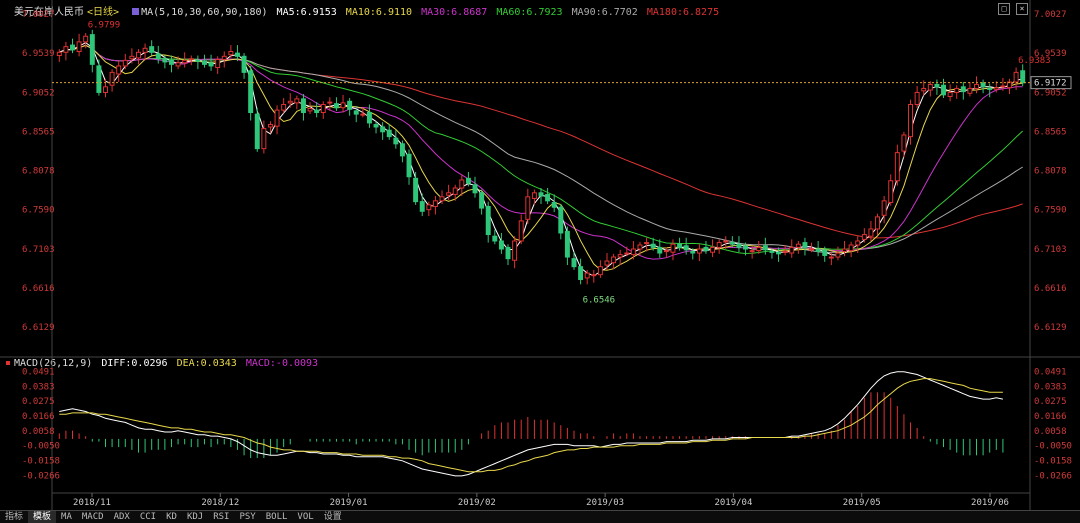 This screenshot has width=1080, height=523. I want to click on x-label-1: 2018/12, so click(220, 503).